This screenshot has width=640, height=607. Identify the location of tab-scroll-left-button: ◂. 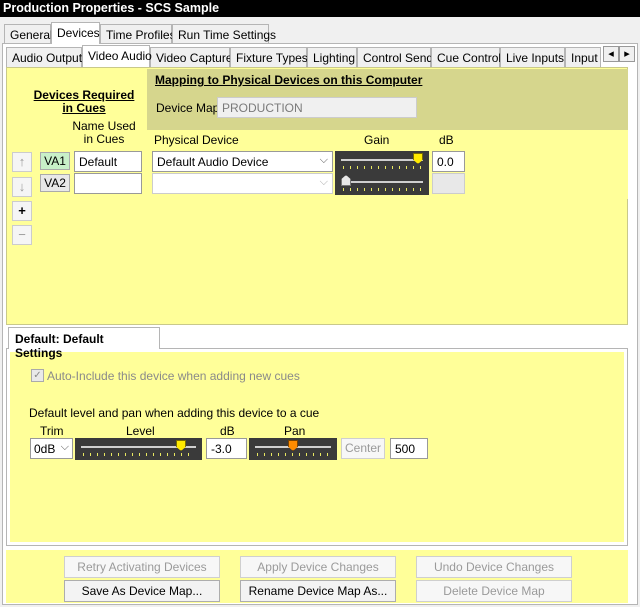
(611, 54).